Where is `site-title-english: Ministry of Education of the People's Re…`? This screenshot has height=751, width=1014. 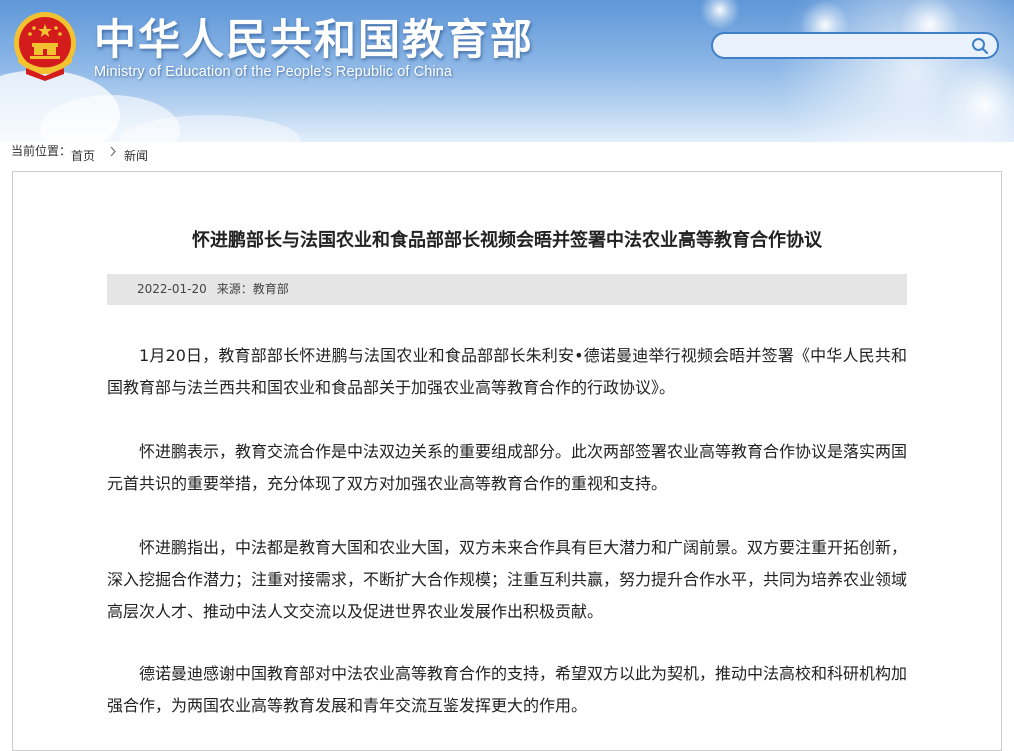
site-title-english: Ministry of Education of the People's Re… is located at coordinates (273, 72).